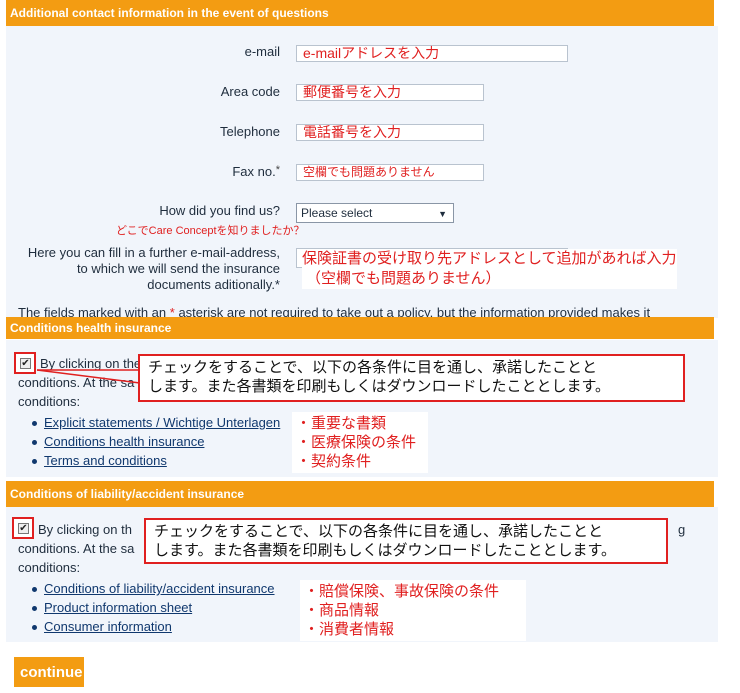 This screenshot has height=693, width=740. I want to click on find-us-label: How did you find us?, so click(219, 210).